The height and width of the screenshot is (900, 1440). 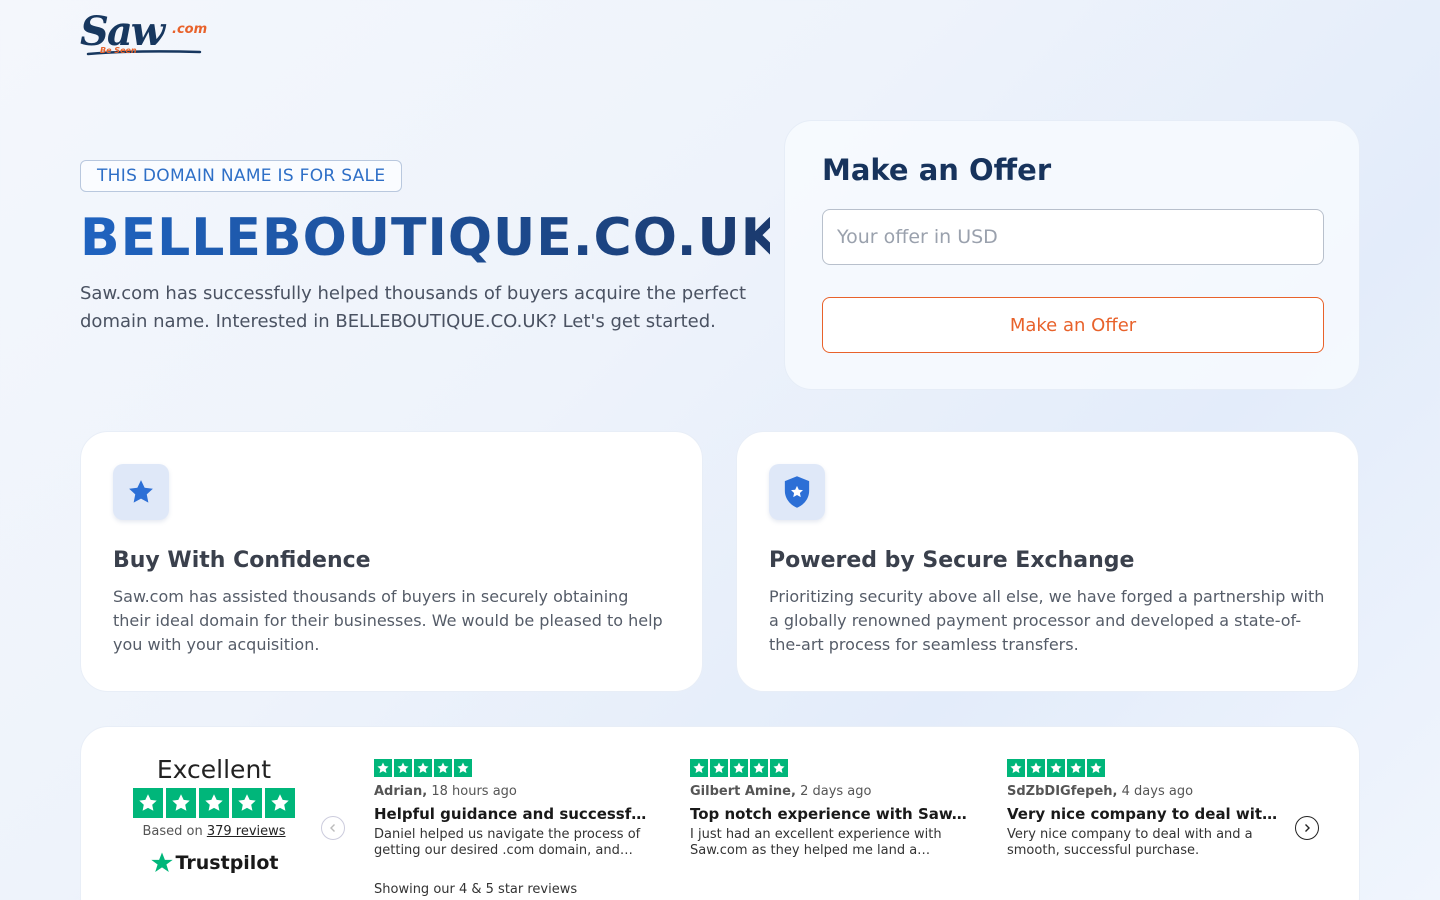 What do you see at coordinates (241, 176) in the screenshot?
I see `for-sale-badge: THIS DOMAIN NAME IS FOR SALE` at bounding box center [241, 176].